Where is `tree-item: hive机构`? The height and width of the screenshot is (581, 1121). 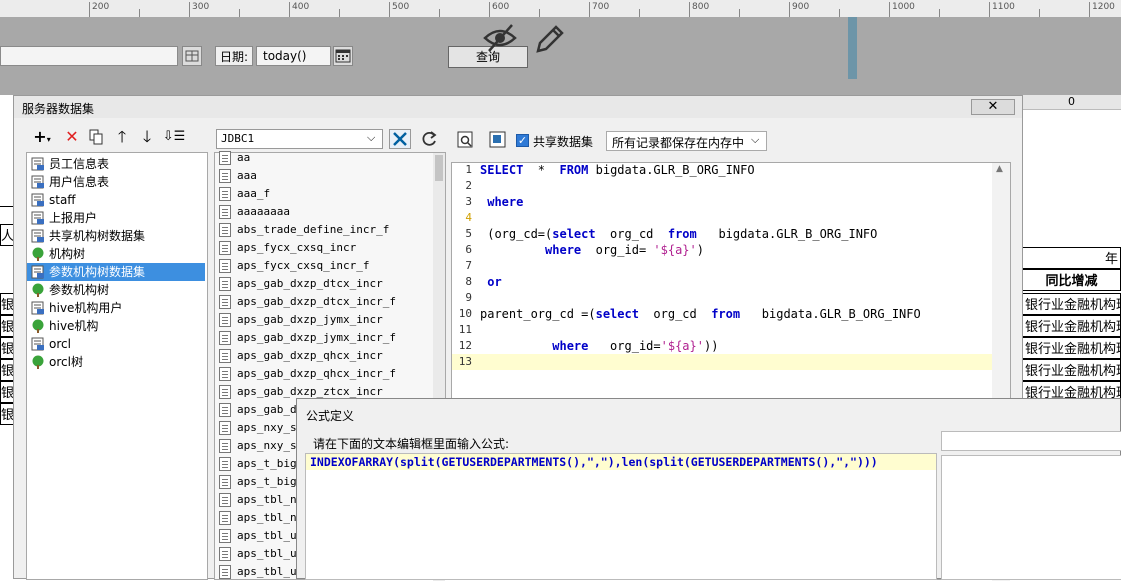 tree-item: hive机构 is located at coordinates (116, 326).